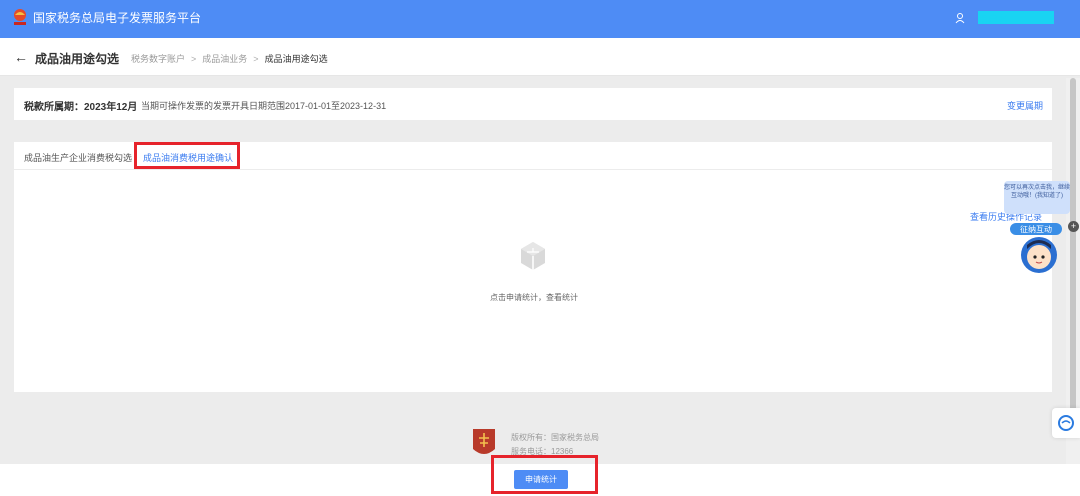  Describe the element at coordinates (484, 441) in the screenshot. I see `tax-bureau-badge-icon` at that location.